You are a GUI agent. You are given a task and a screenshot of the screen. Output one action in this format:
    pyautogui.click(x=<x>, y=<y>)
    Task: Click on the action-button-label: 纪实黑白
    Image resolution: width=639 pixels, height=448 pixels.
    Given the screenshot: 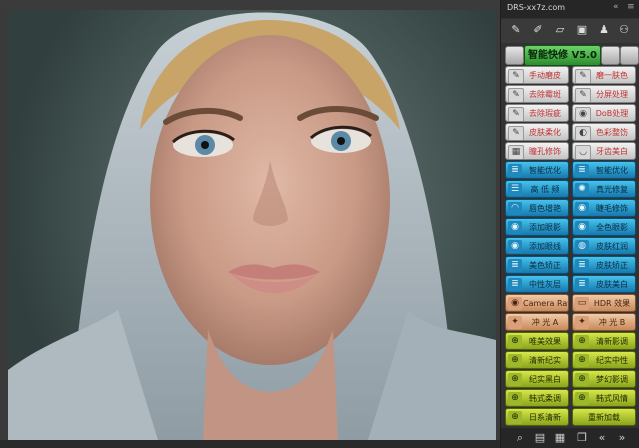 What is the action you would take?
    pyautogui.click(x=545, y=379)
    